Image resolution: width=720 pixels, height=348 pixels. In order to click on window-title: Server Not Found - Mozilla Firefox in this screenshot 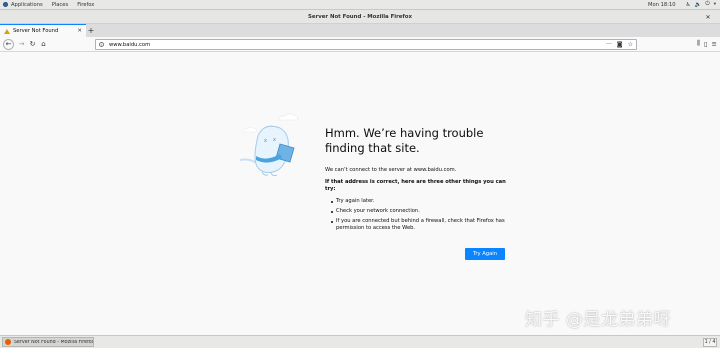, I will do `click(360, 16)`.